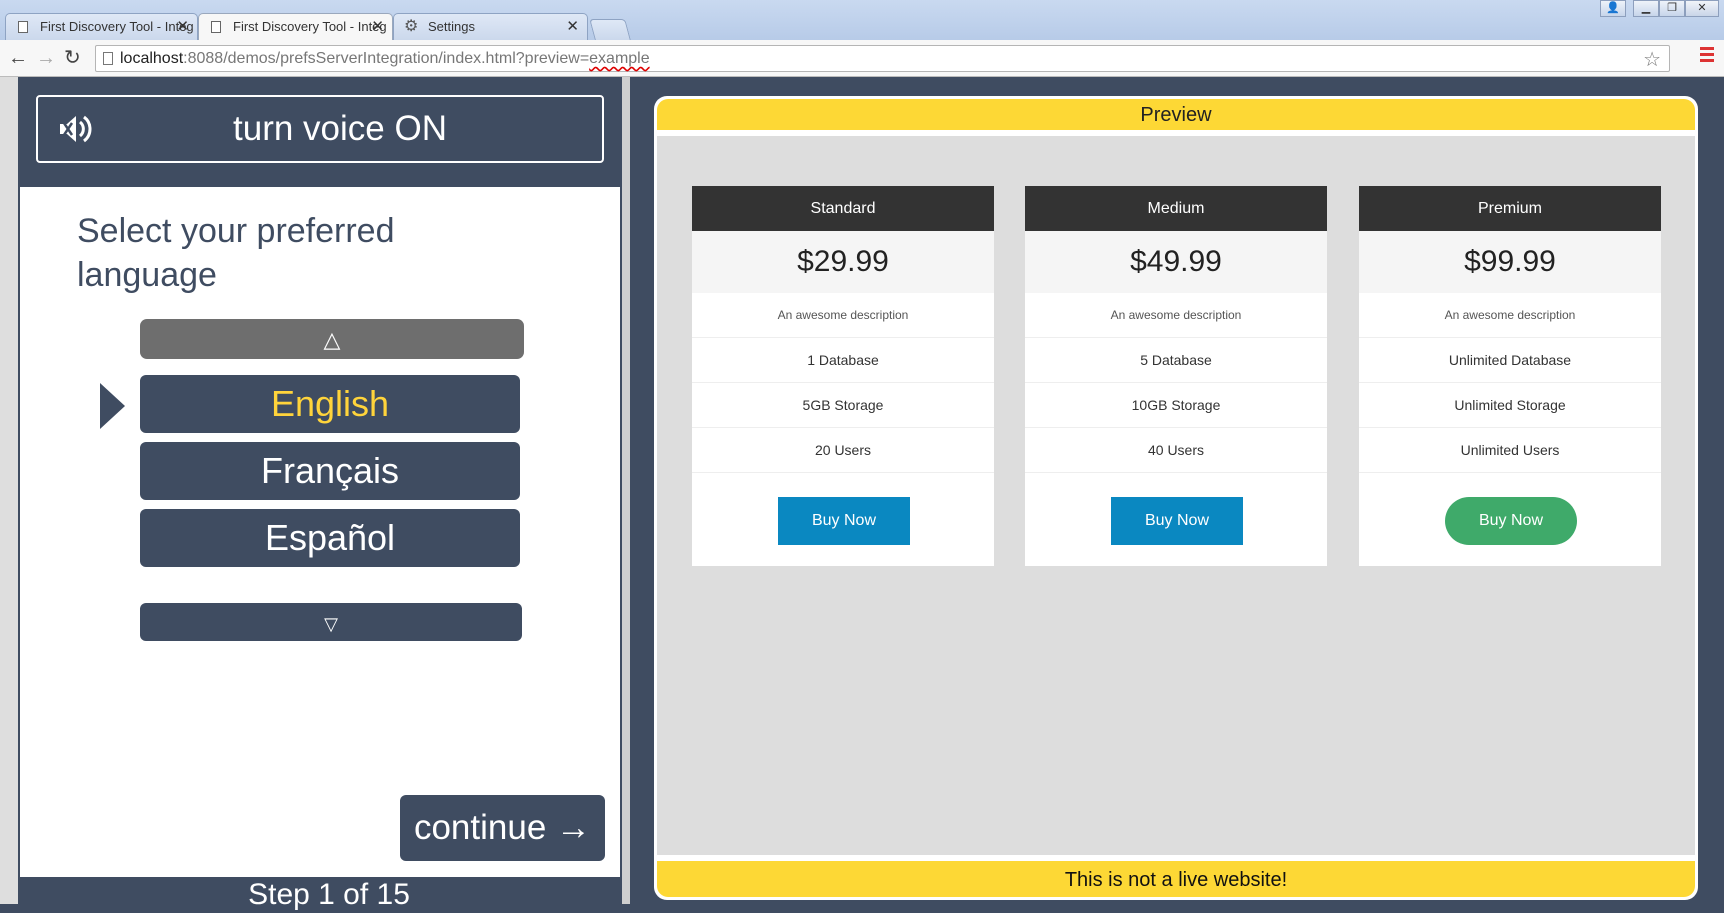 The height and width of the screenshot is (913, 1724). Describe the element at coordinates (1176, 405) in the screenshot. I see `plan-feature: 10GB Storage` at that location.